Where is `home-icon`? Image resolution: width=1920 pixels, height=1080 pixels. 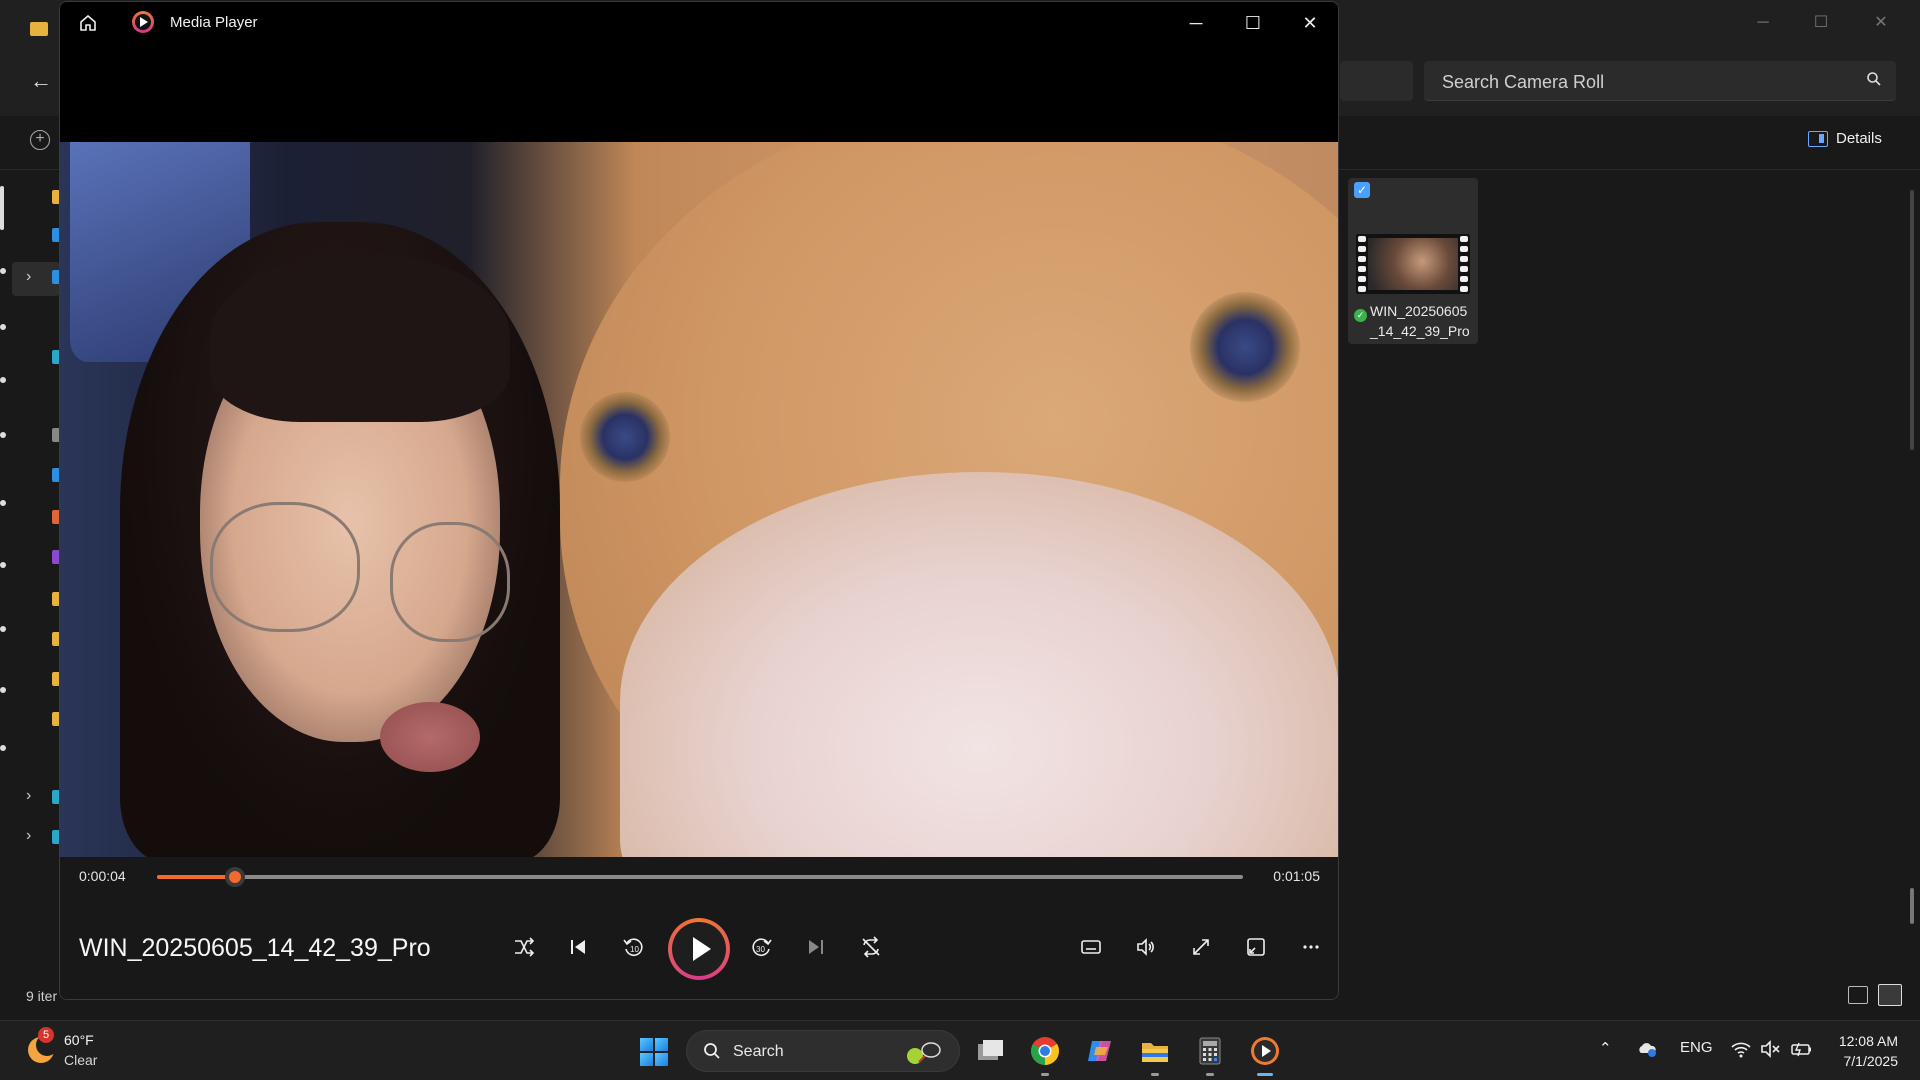 home-icon is located at coordinates (88, 23).